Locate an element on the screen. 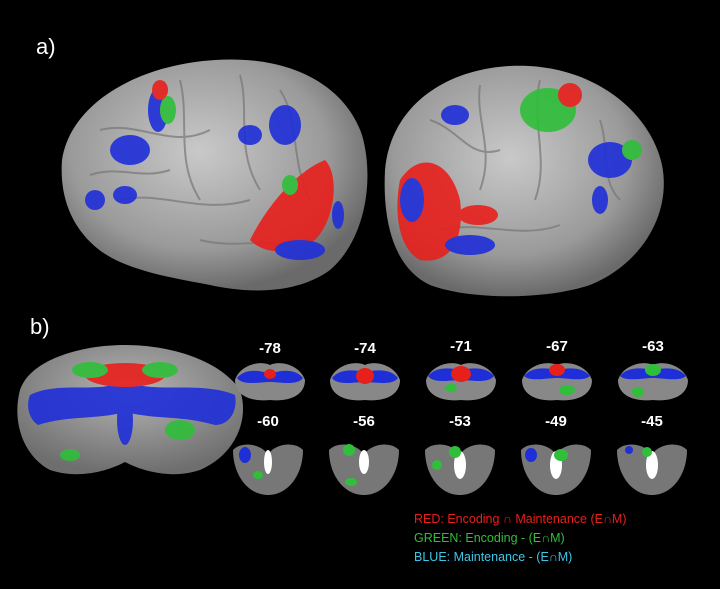  slice-label: -71 is located at coordinates (461, 346).